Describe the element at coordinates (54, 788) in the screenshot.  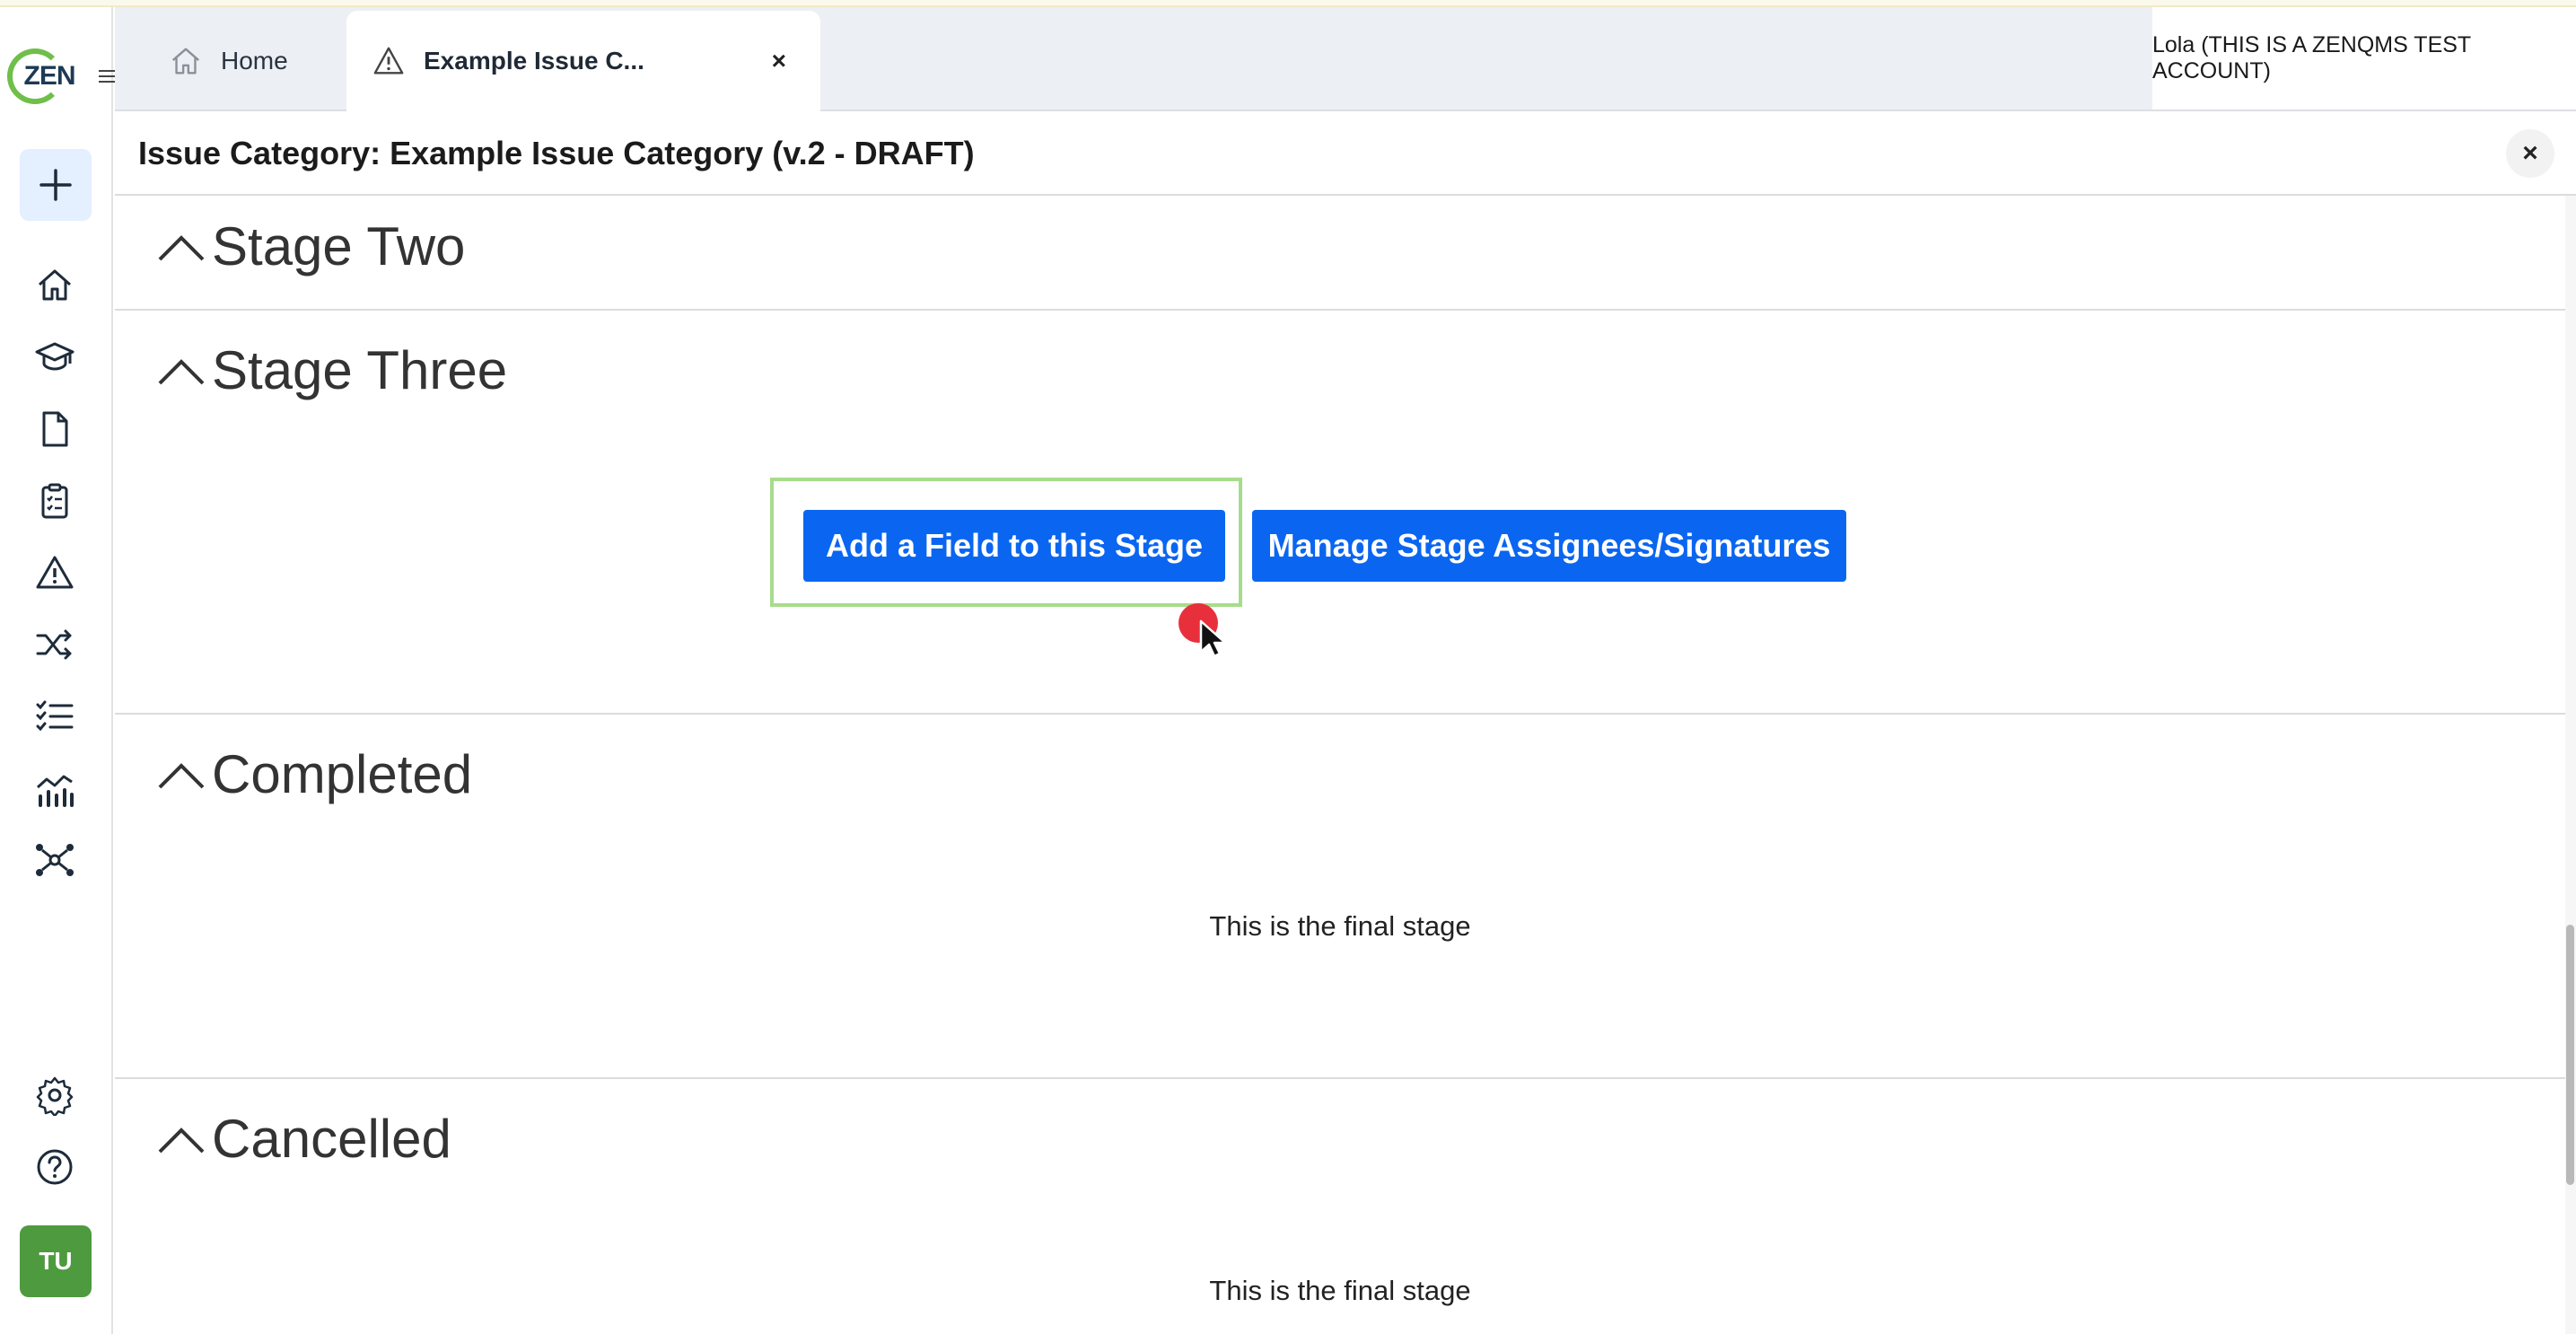
I see `analytics-chart-icon` at that location.